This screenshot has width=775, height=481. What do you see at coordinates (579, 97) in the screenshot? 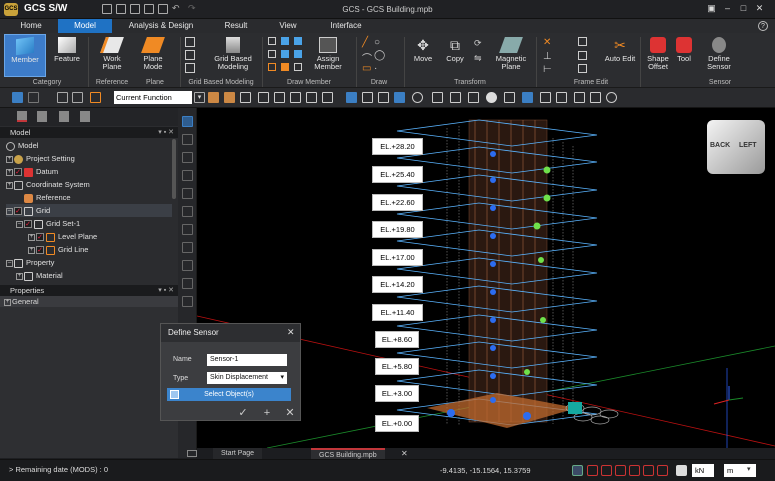
I see `image-icon` at bounding box center [579, 97].